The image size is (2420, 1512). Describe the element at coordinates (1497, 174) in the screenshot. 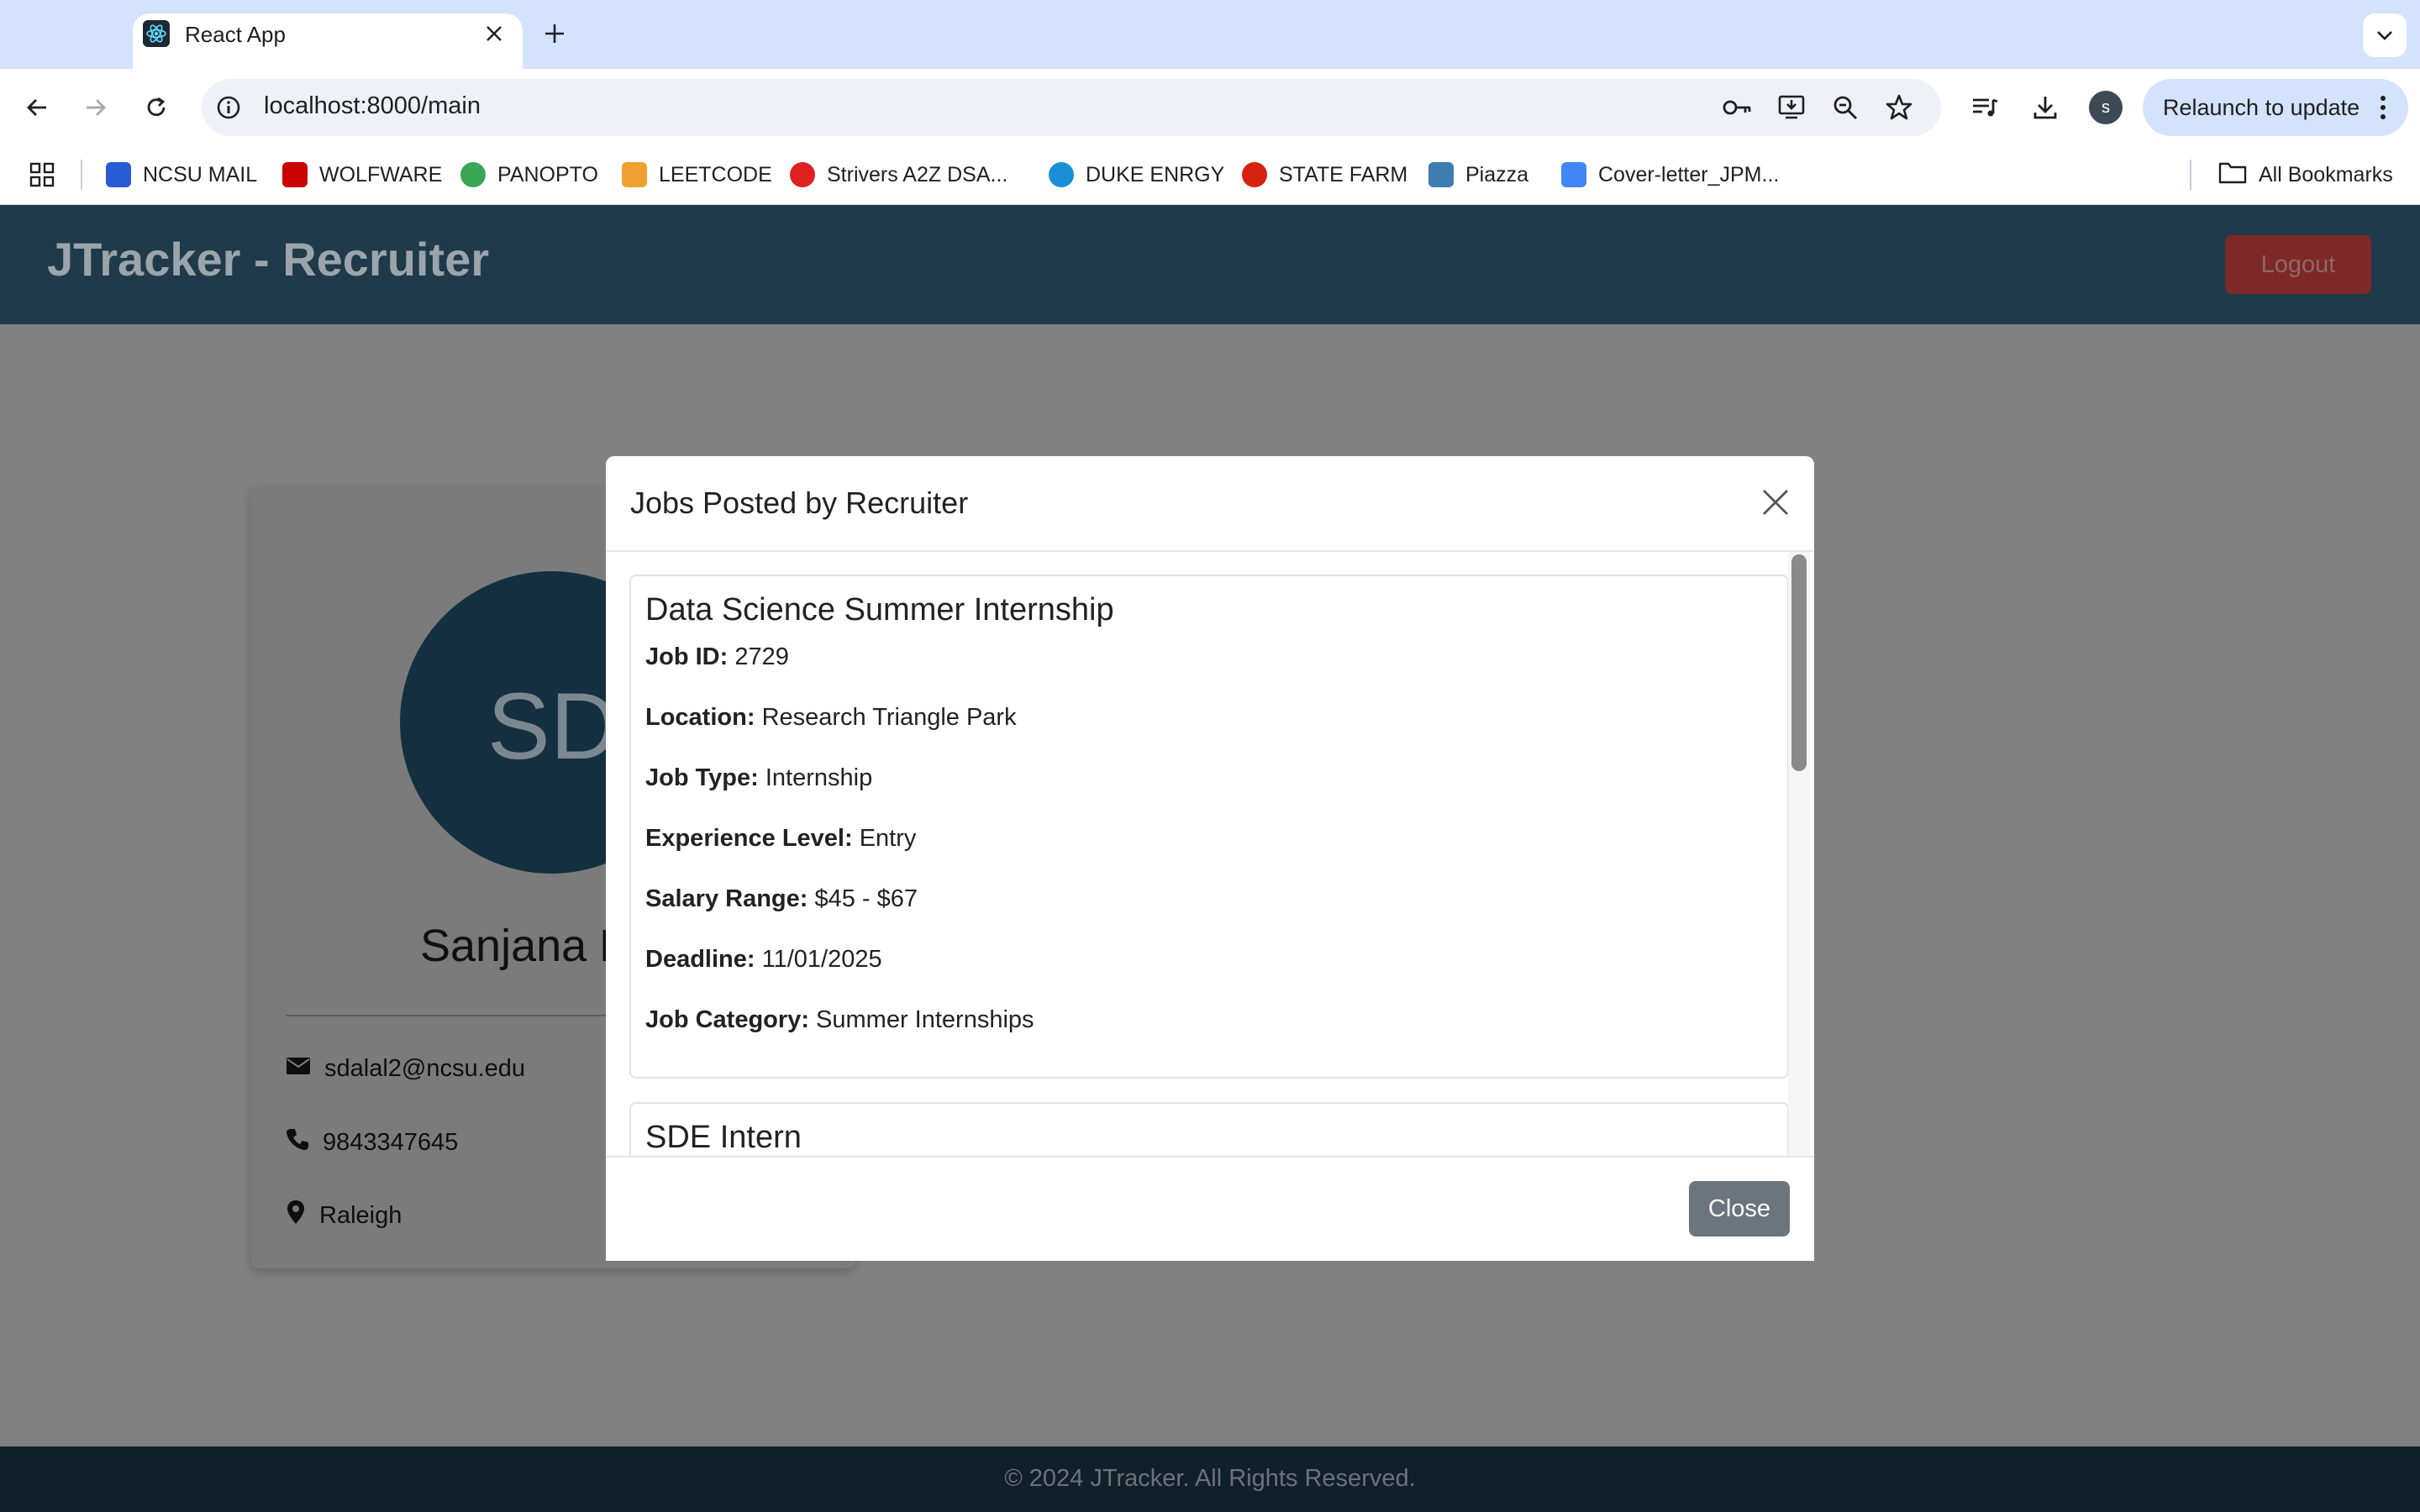

I see `bookmark-label: Piazza` at that location.